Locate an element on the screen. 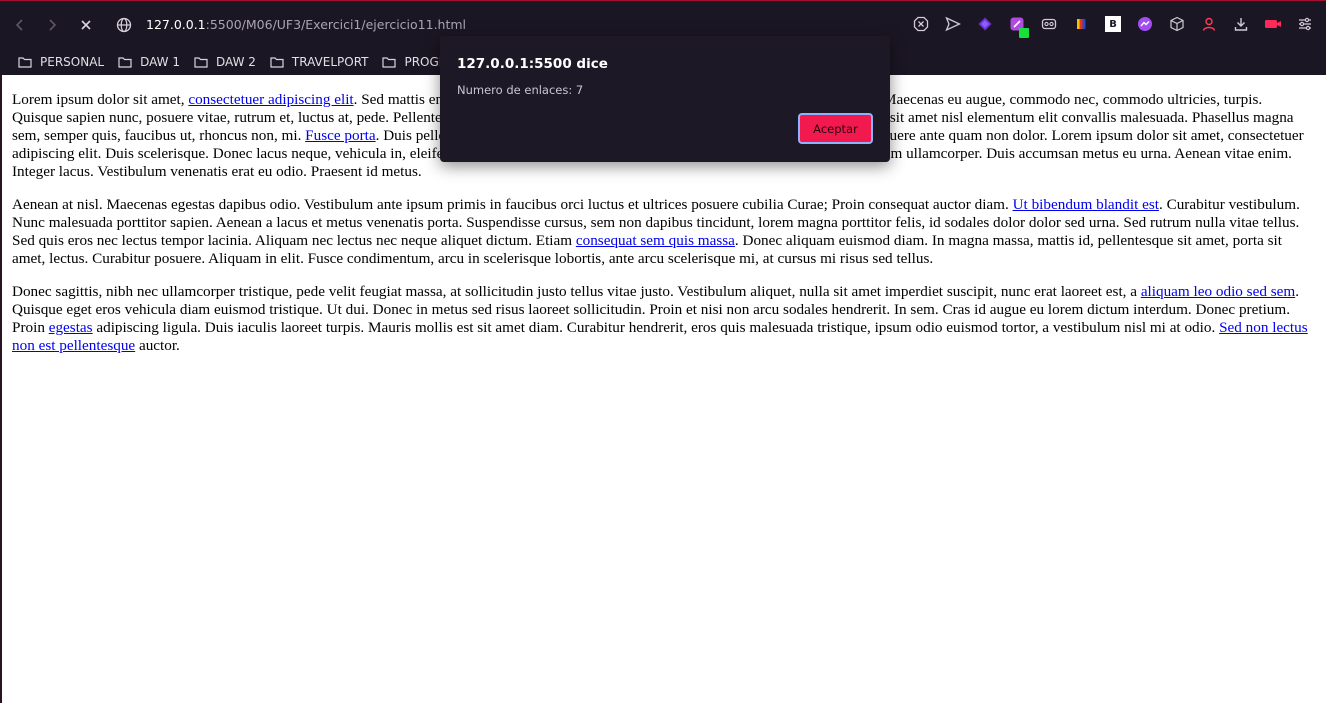 The width and height of the screenshot is (1326, 703). link-consequat-sem: consequat sem quis massa is located at coordinates (655, 240).